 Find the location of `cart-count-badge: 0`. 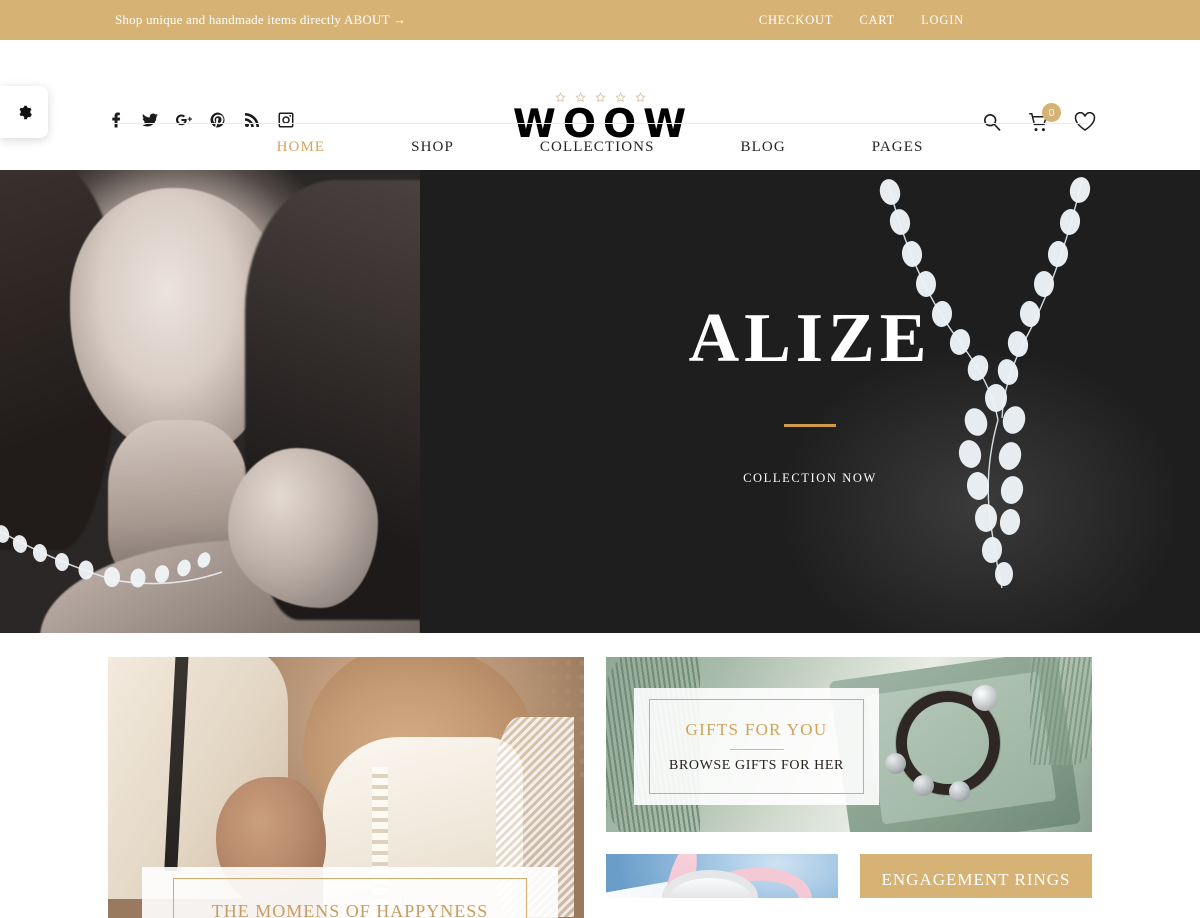

cart-count-badge: 0 is located at coordinates (1051, 112).